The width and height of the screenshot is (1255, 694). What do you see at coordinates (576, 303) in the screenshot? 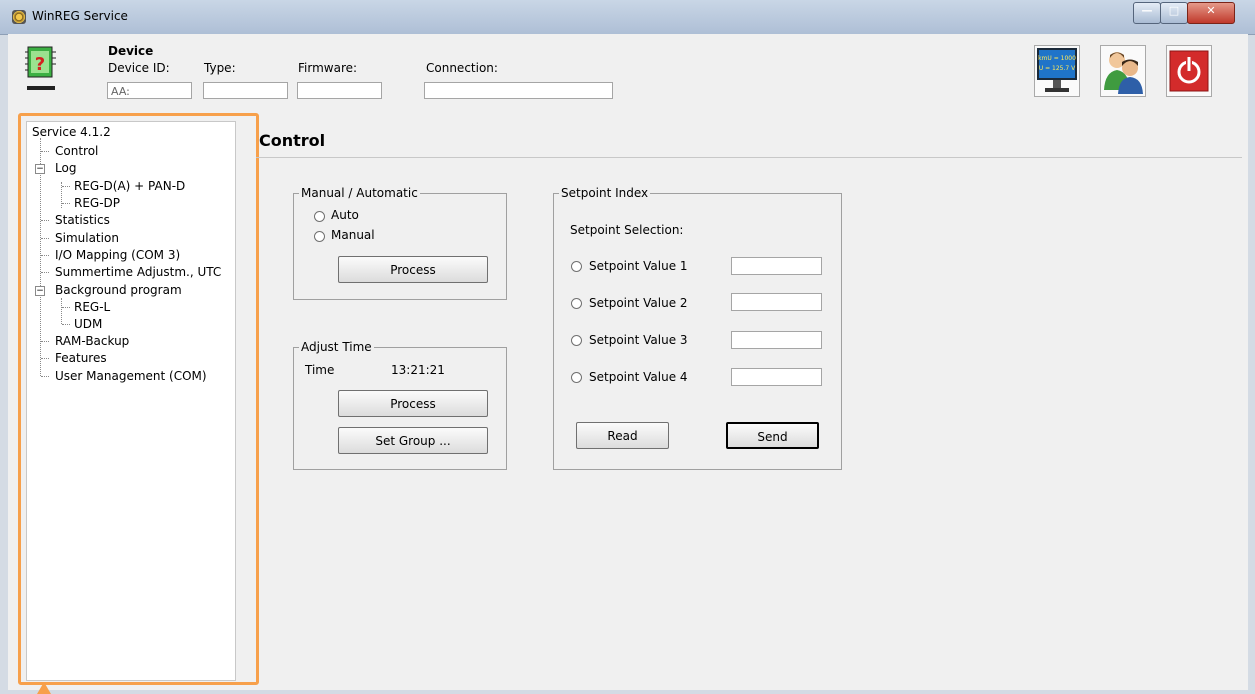
I see `setpoint-2-radio` at bounding box center [576, 303].